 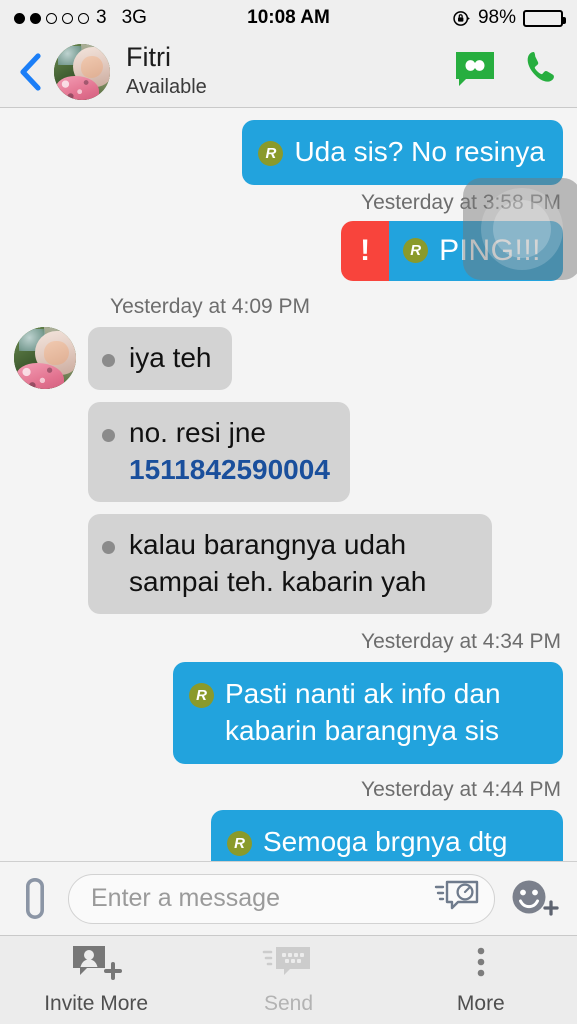 What do you see at coordinates (210, 306) in the screenshot?
I see `message-timestamp: Yesterday at 4:09 PM` at bounding box center [210, 306].